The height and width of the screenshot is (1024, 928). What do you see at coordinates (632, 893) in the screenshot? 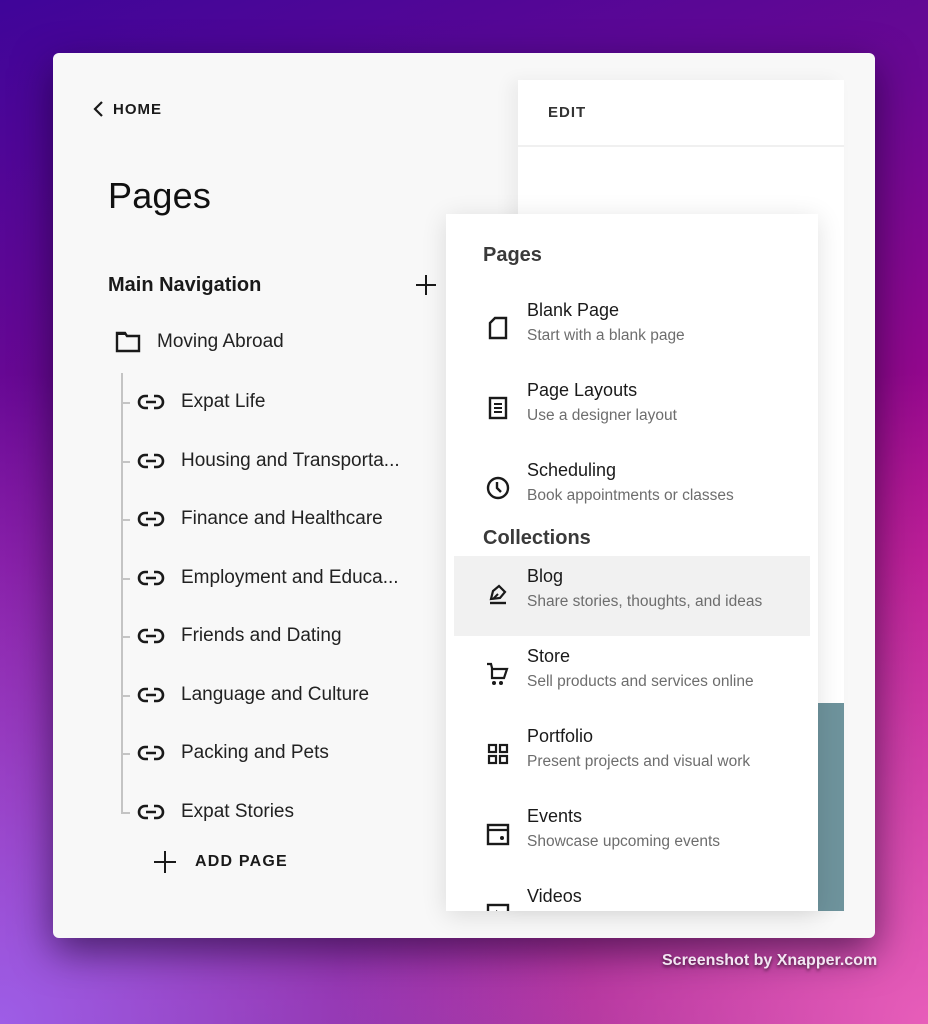
I see `menu-item-videos: Videos` at bounding box center [632, 893].